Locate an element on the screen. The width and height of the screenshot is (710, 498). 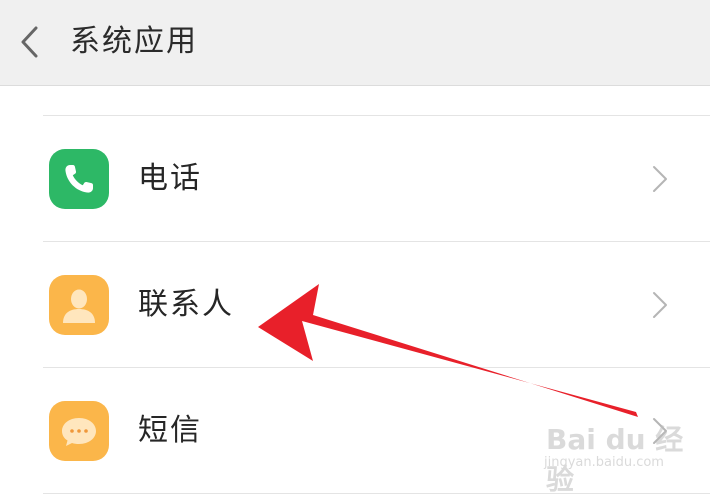
chevron-left-icon is located at coordinates (29, 42).